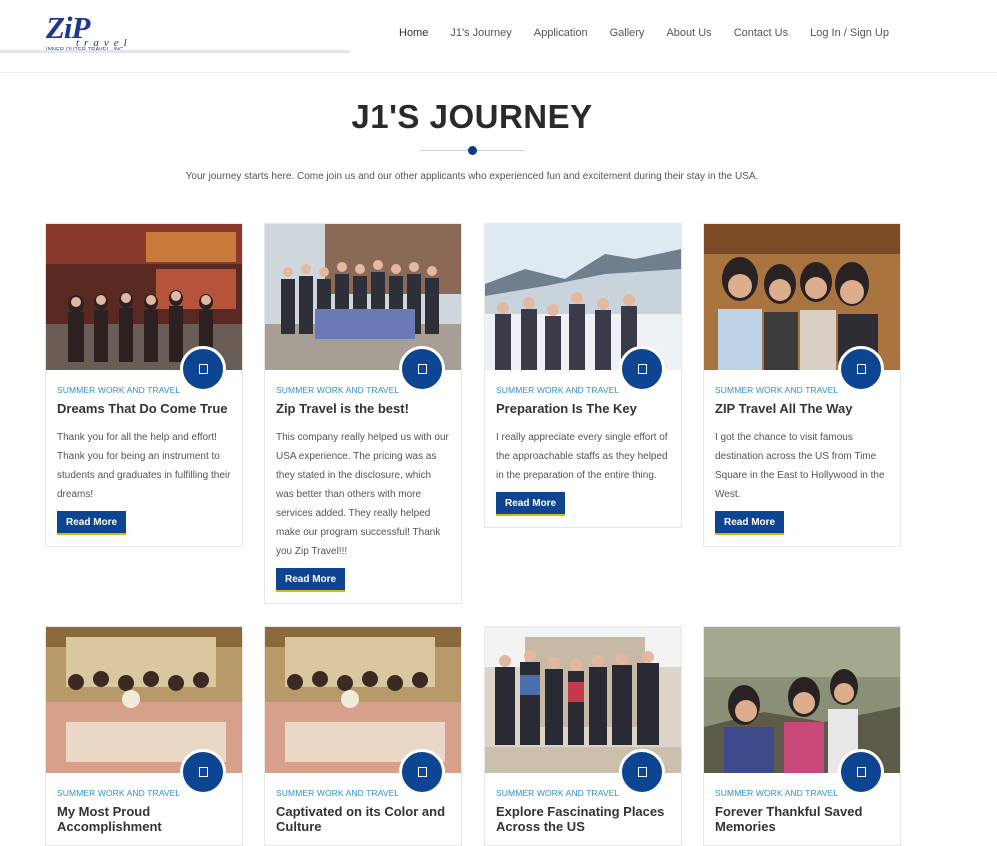 Image resolution: width=997 pixels, height=846 pixels. I want to click on header-accent-line, so click(175, 51).